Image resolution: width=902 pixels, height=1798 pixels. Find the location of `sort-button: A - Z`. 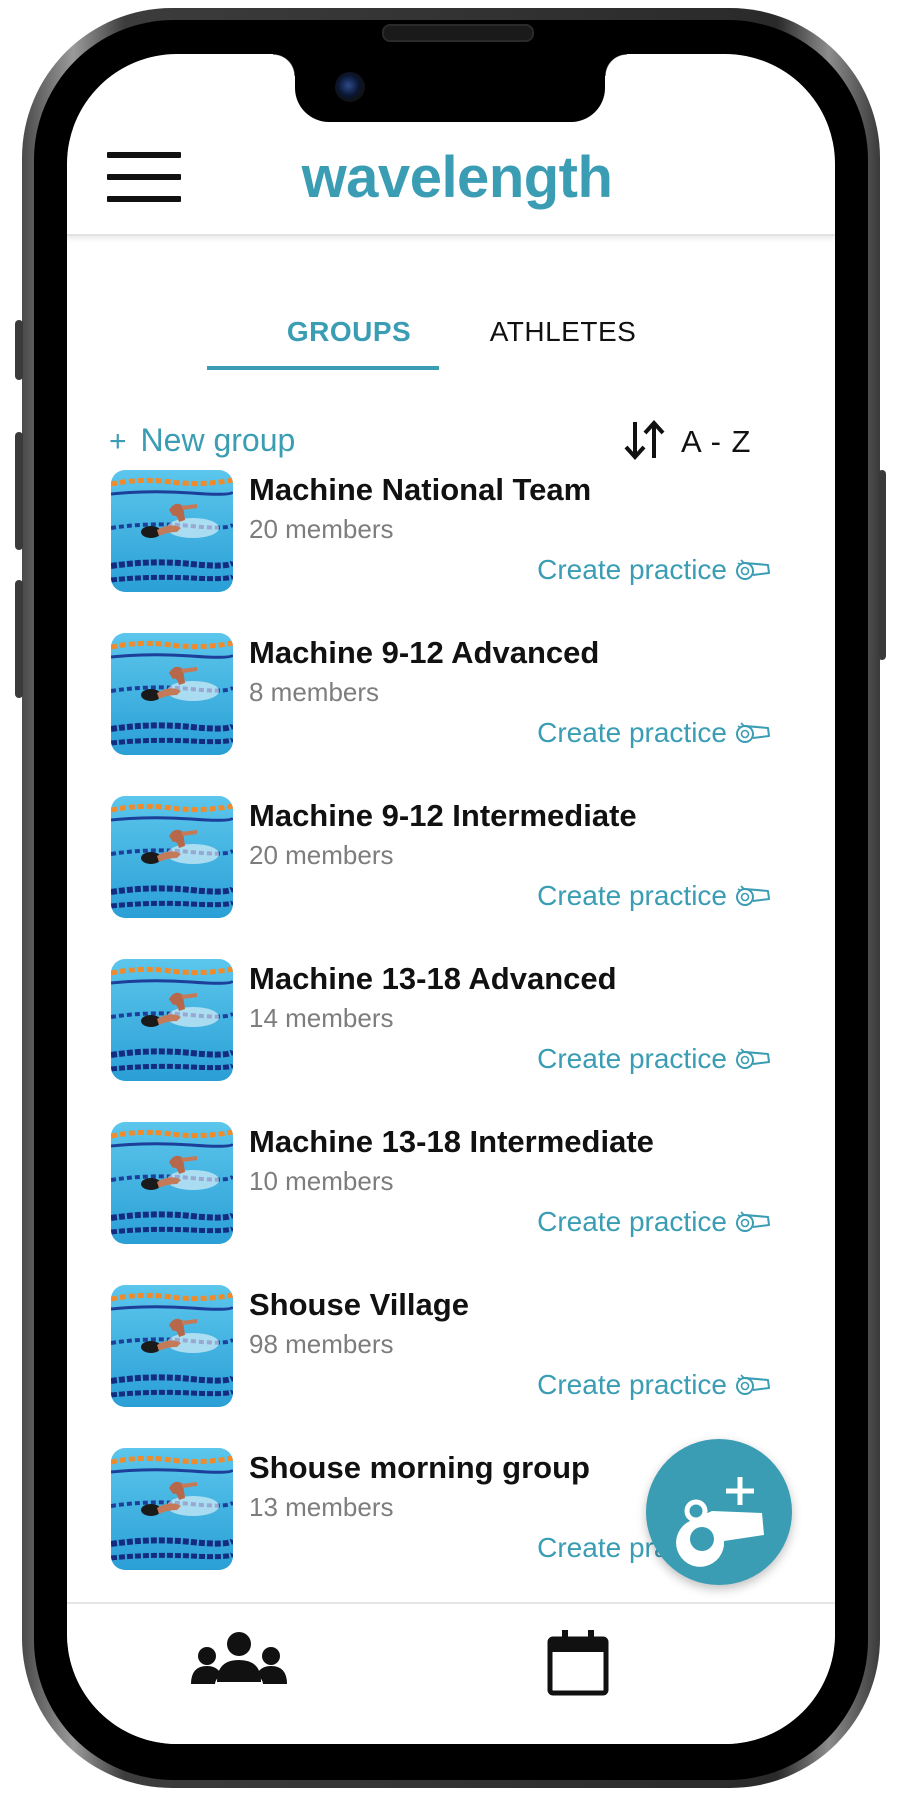

sort-button: A - Z is located at coordinates (697, 441).